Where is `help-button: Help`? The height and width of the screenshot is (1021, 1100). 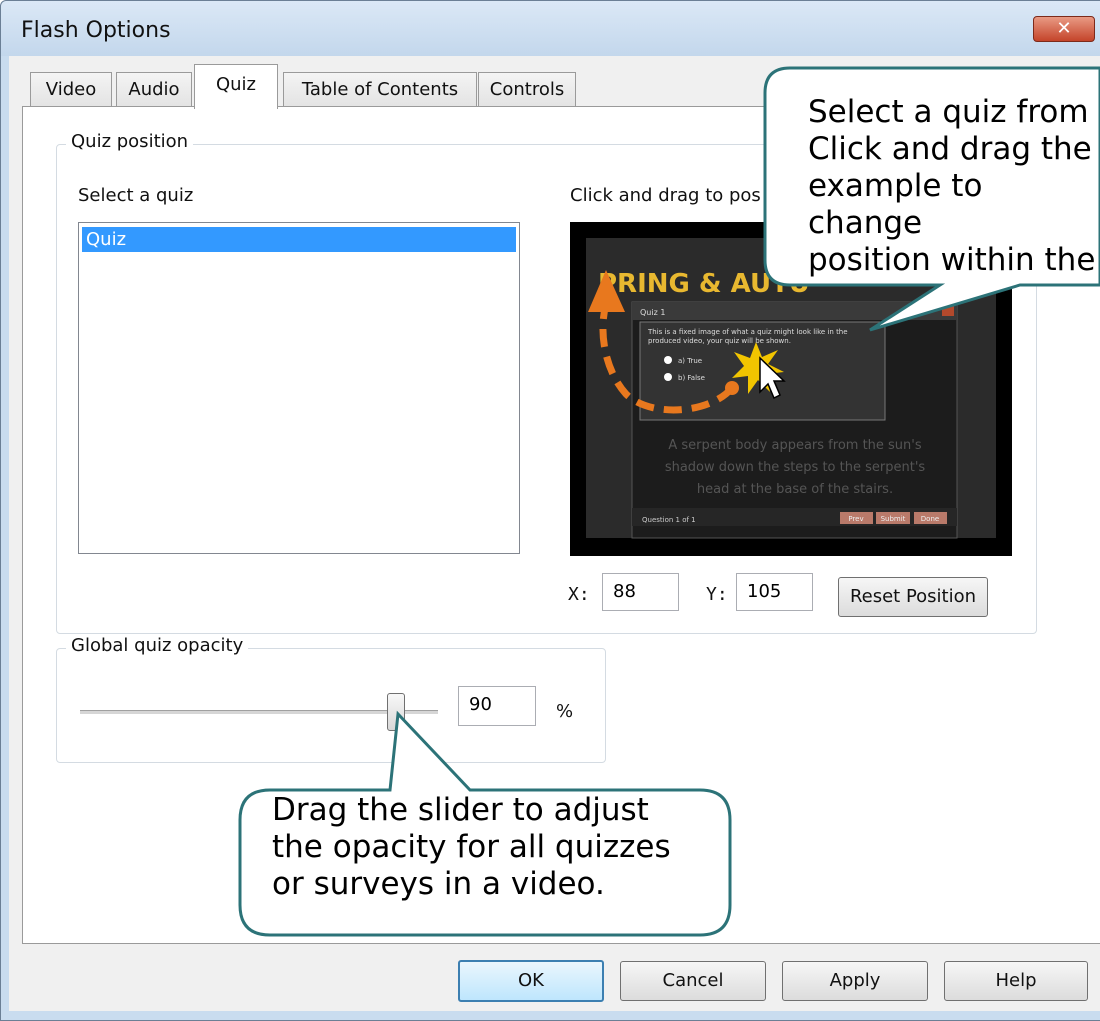
help-button: Help is located at coordinates (1016, 981).